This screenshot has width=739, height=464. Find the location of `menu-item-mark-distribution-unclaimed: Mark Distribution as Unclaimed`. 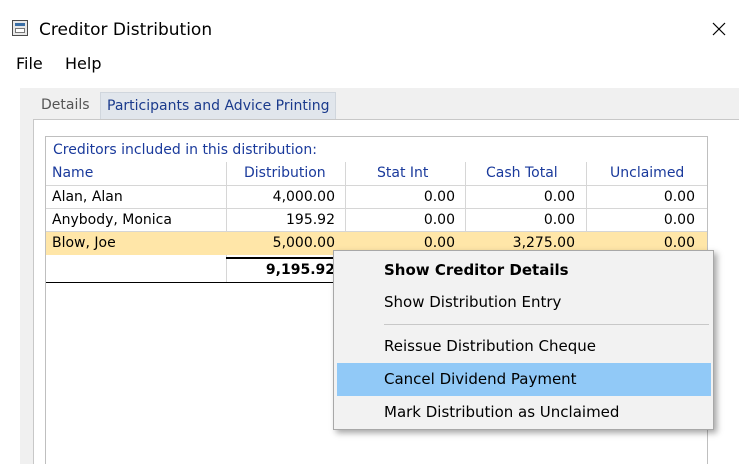

menu-item-mark-distribution-unclaimed: Mark Distribution as Unclaimed is located at coordinates (523, 412).